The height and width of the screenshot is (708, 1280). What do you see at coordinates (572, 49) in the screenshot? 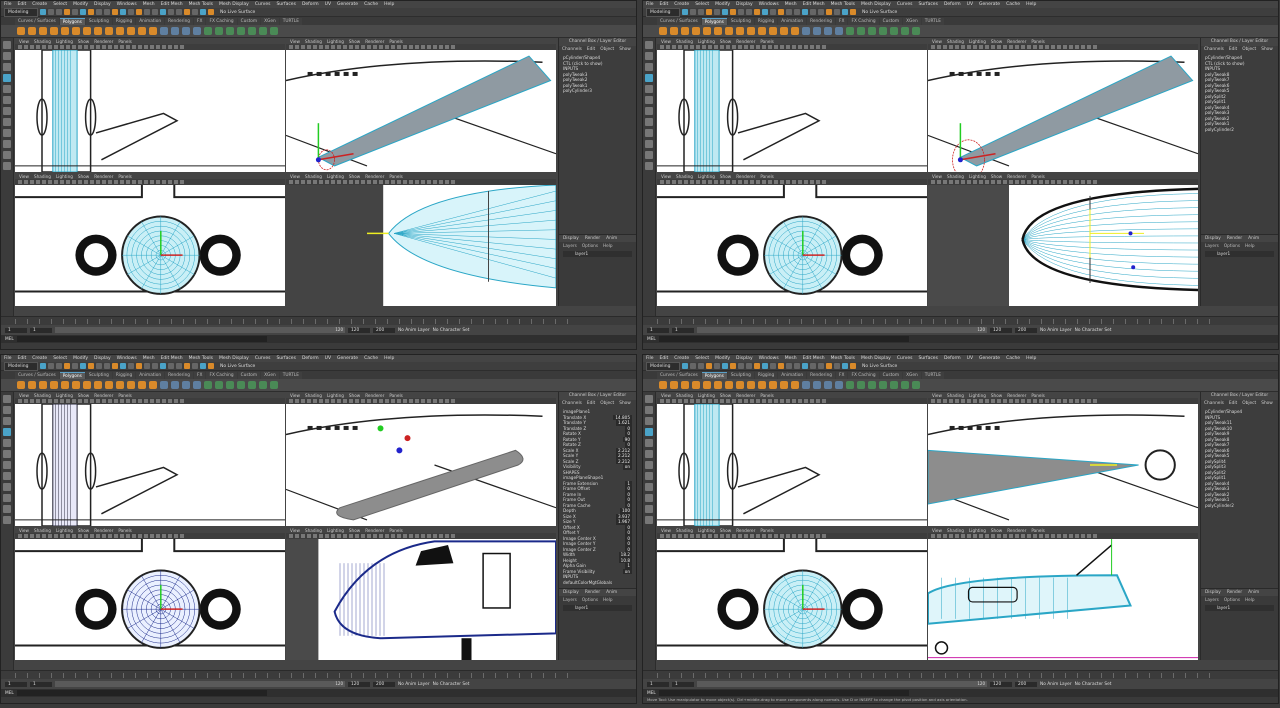
I see `channel-menu-channels: Channels` at bounding box center [572, 49].